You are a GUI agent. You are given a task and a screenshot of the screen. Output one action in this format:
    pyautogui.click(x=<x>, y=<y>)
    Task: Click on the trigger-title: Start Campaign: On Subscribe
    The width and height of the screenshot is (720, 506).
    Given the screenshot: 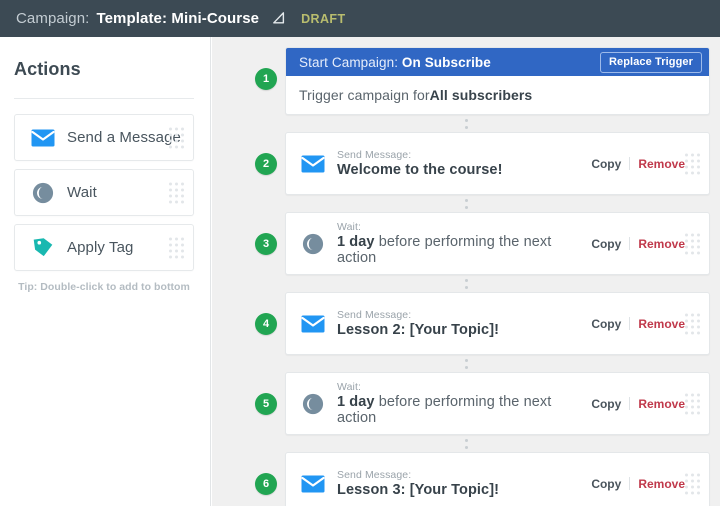 What is the action you would take?
    pyautogui.click(x=395, y=62)
    